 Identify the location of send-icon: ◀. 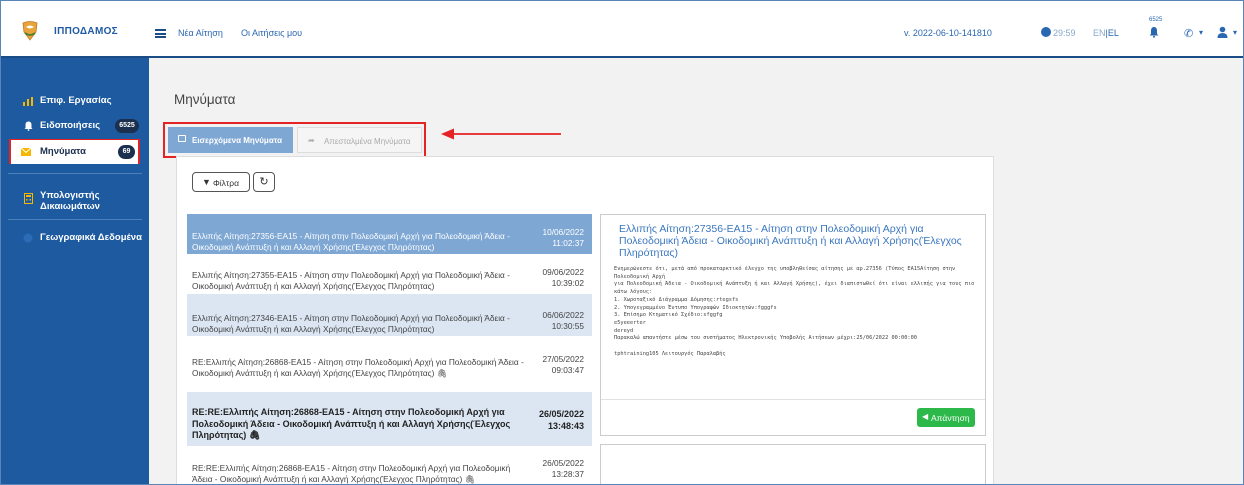
(925, 416).